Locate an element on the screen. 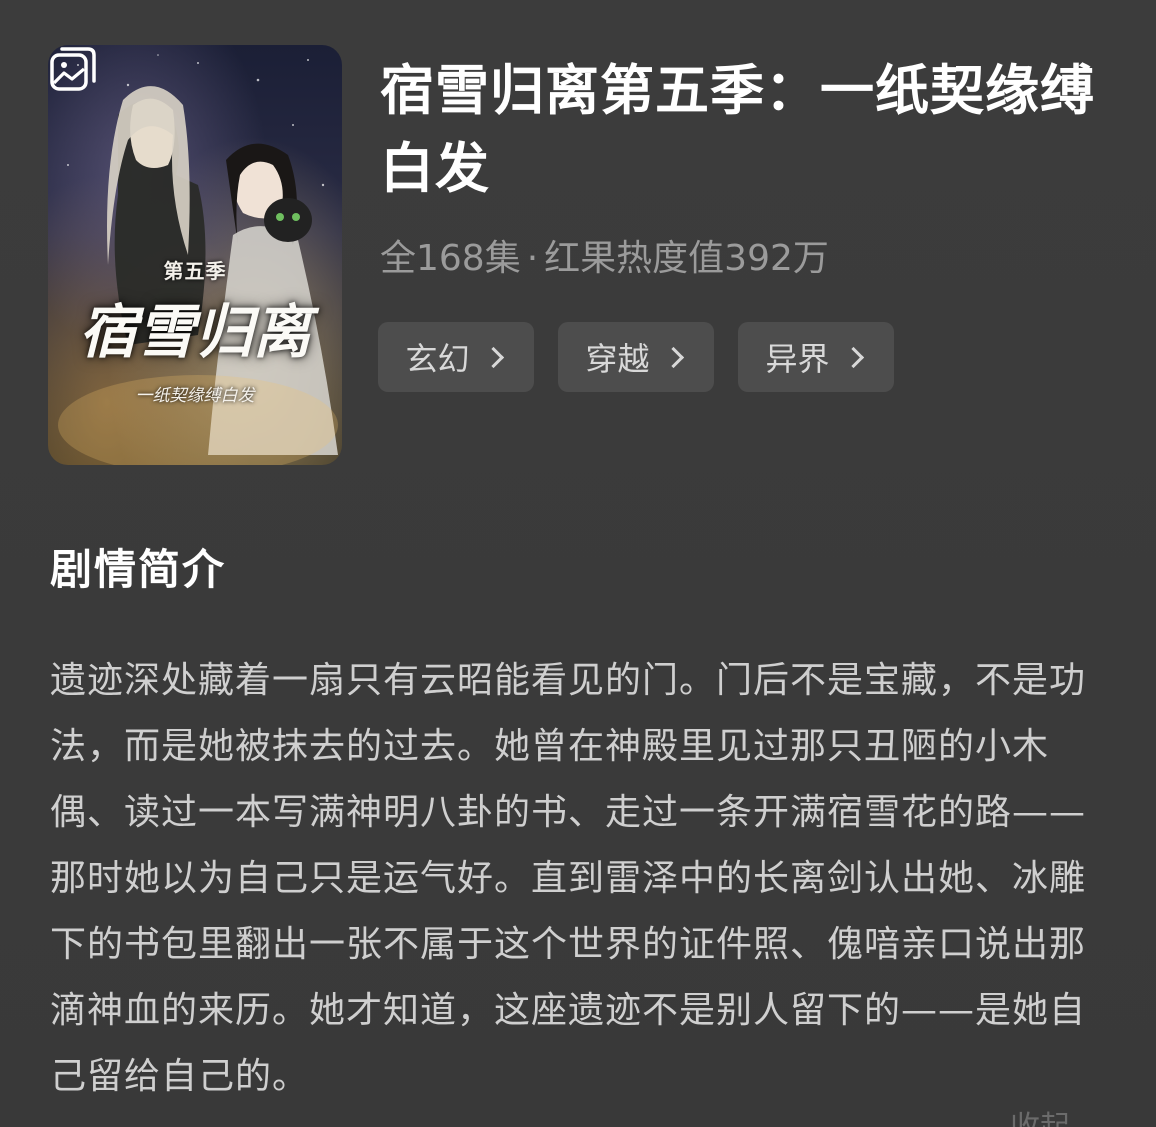  cover-subtitle-text: 一纸契缘缚白发 is located at coordinates (195, 396).